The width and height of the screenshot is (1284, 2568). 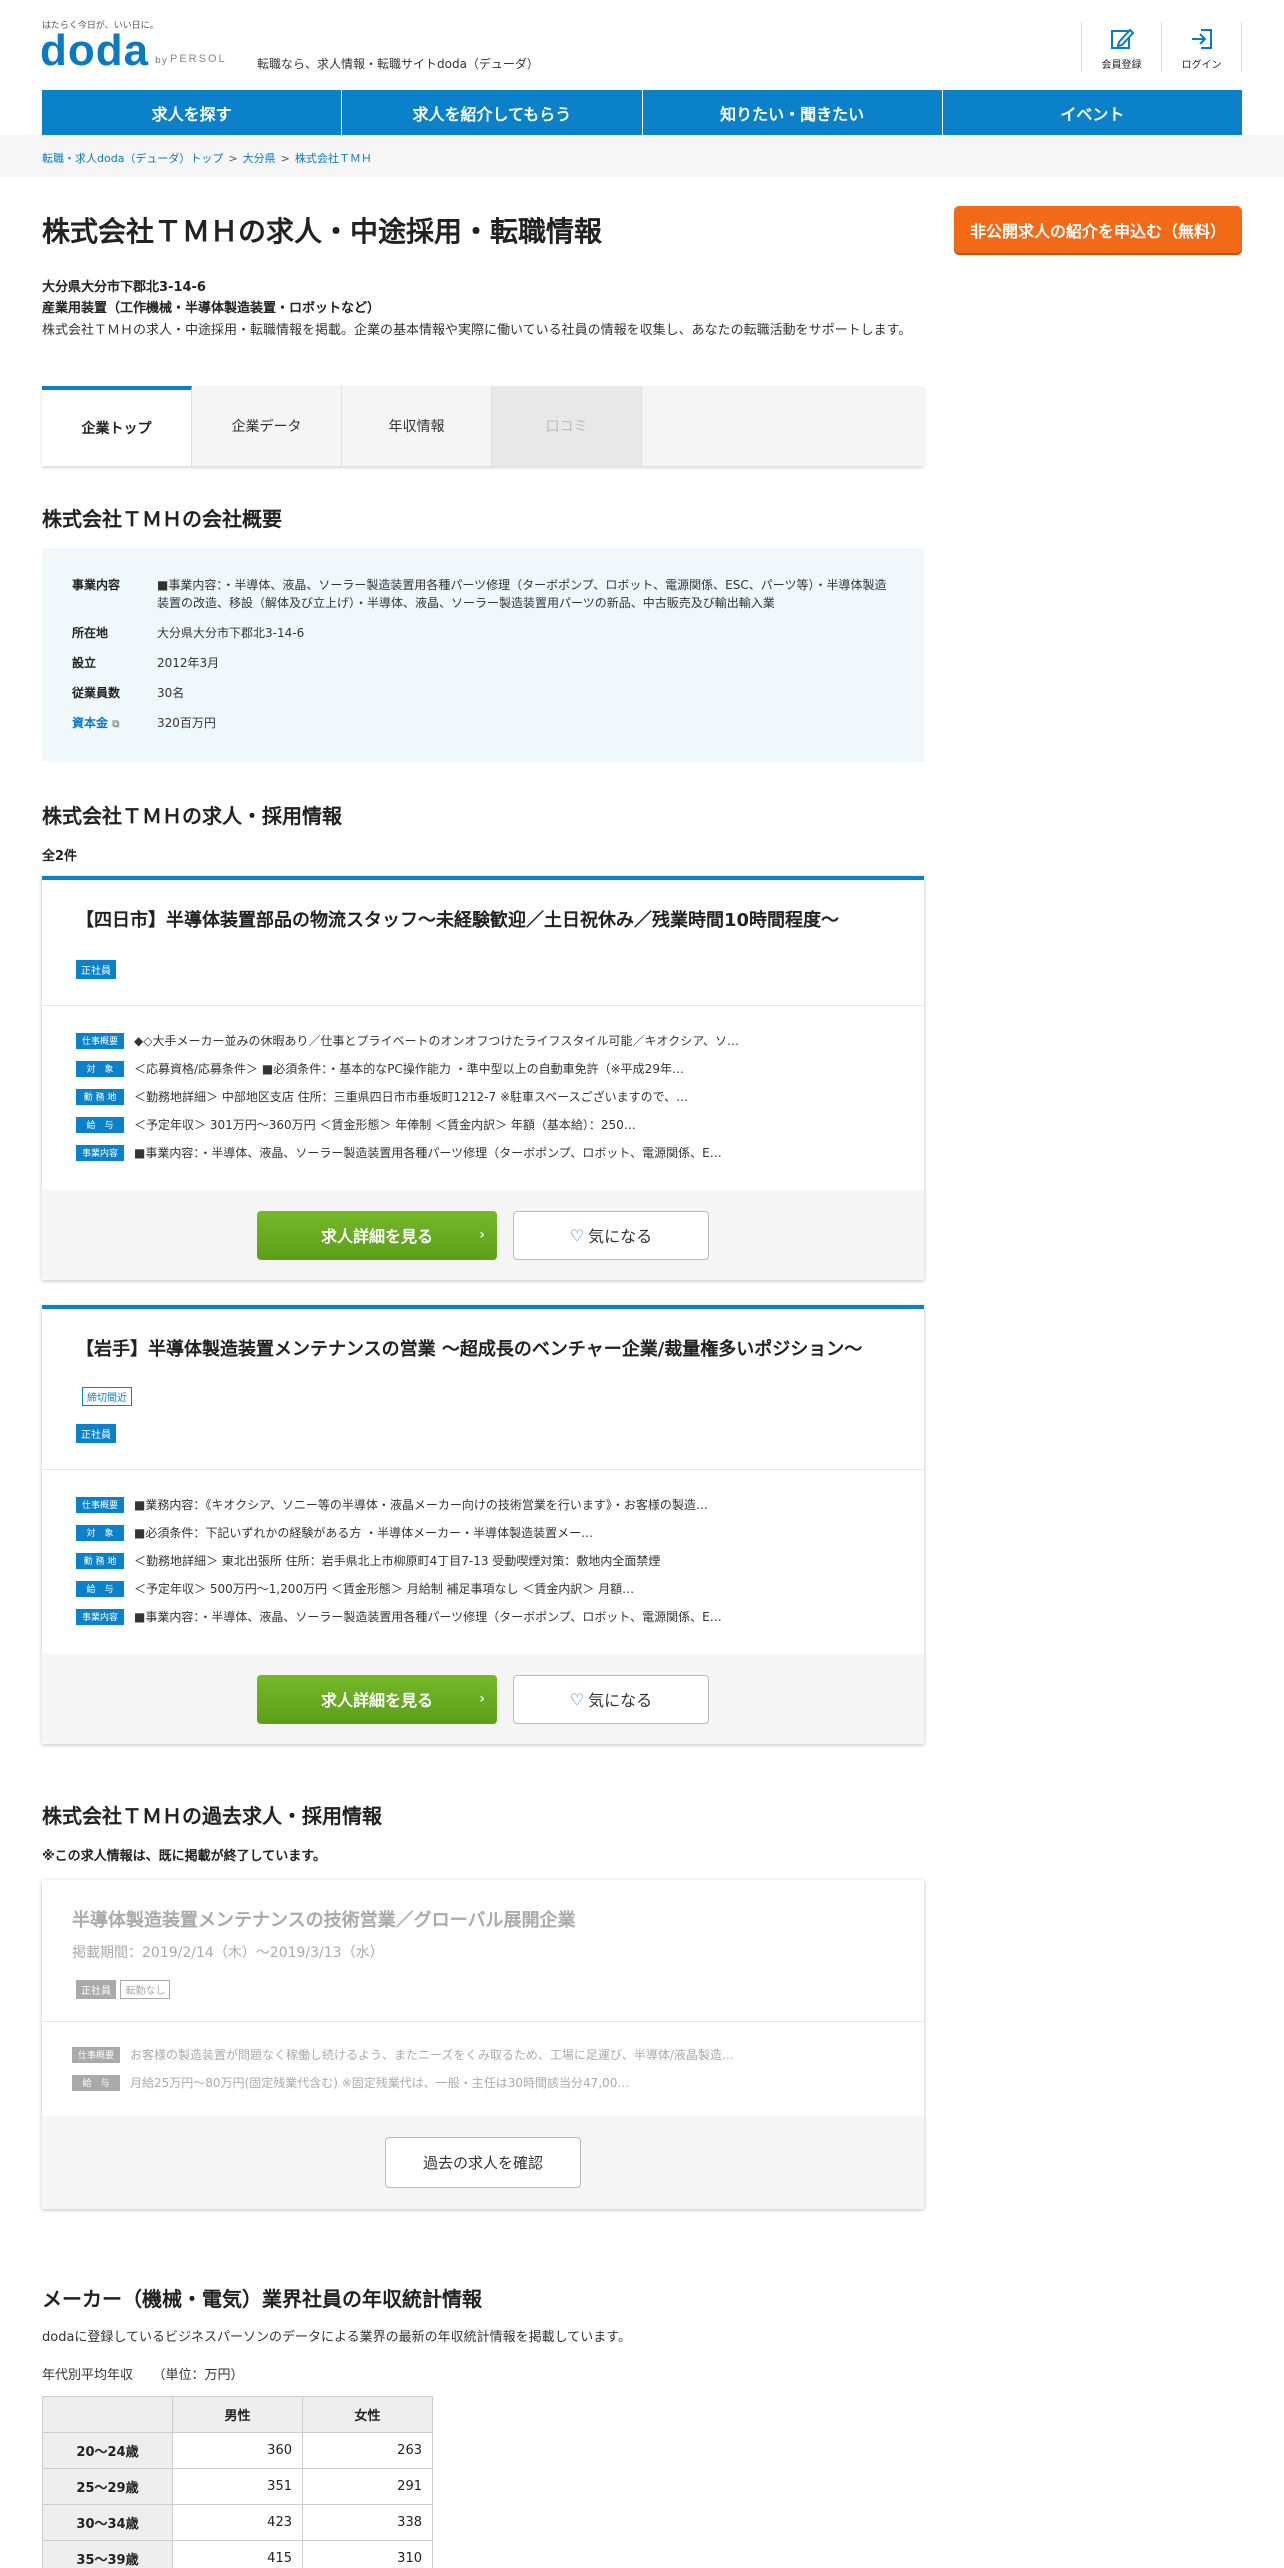 What do you see at coordinates (94, 51) in the screenshot?
I see `doda-logo: doda` at bounding box center [94, 51].